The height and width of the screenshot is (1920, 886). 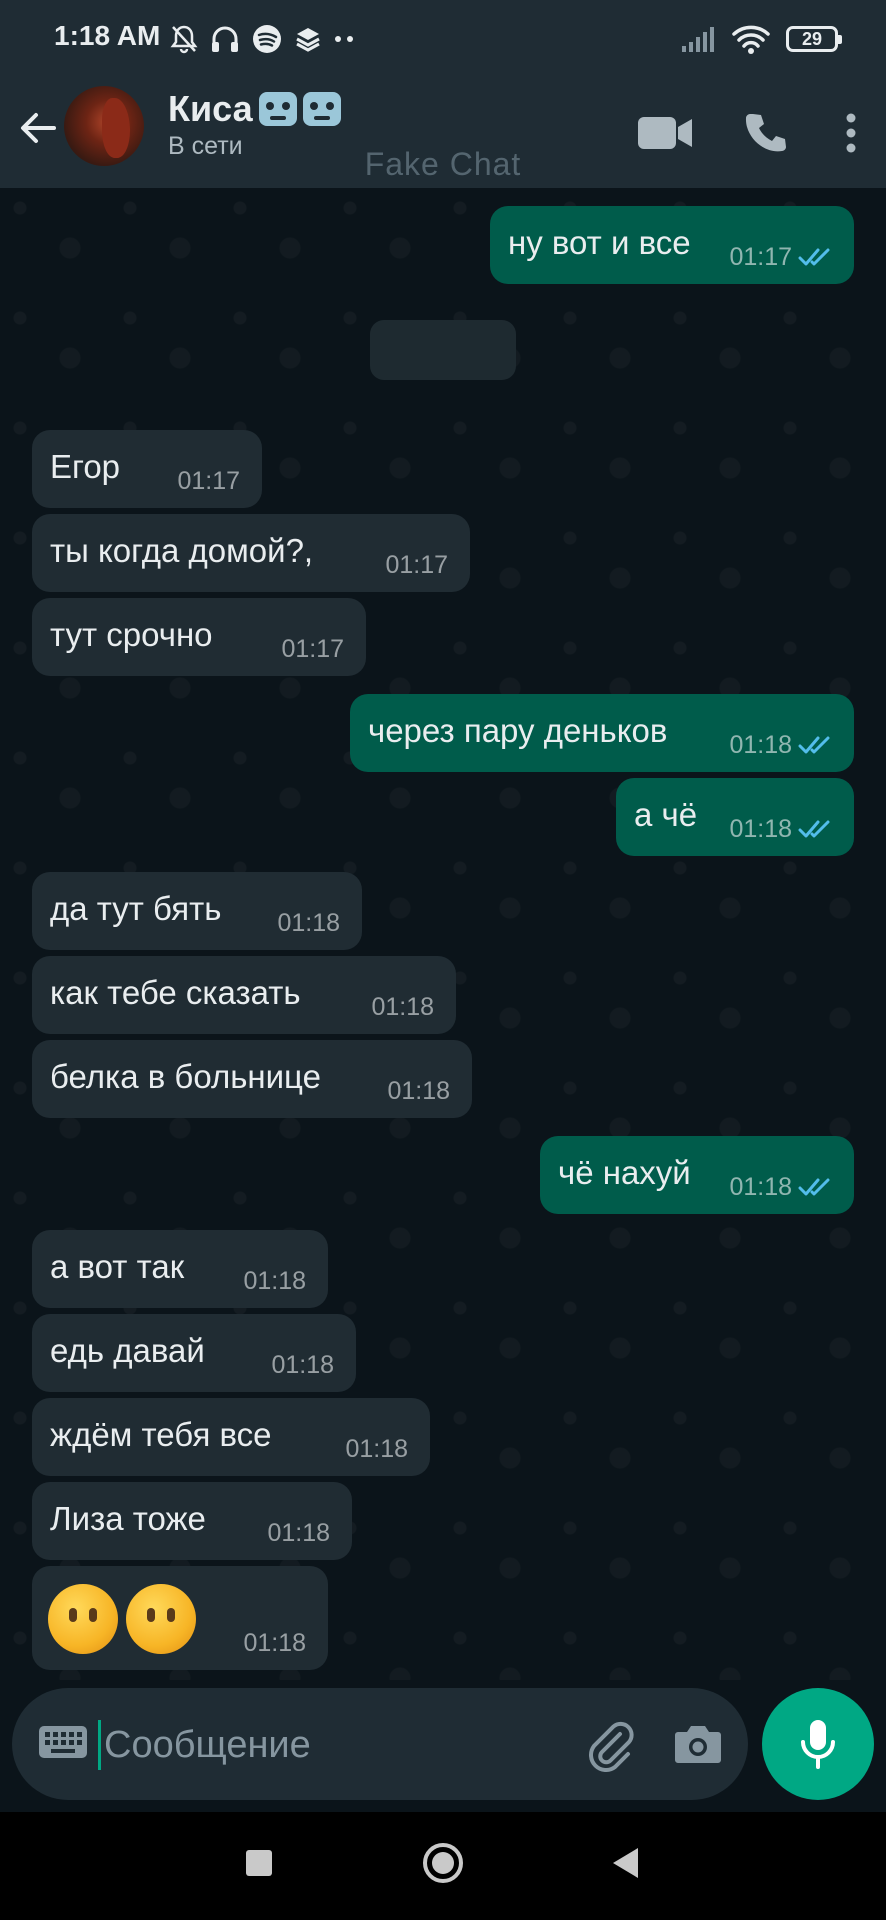 What do you see at coordinates (85, 466) in the screenshot?
I see `message-text: Егор` at bounding box center [85, 466].